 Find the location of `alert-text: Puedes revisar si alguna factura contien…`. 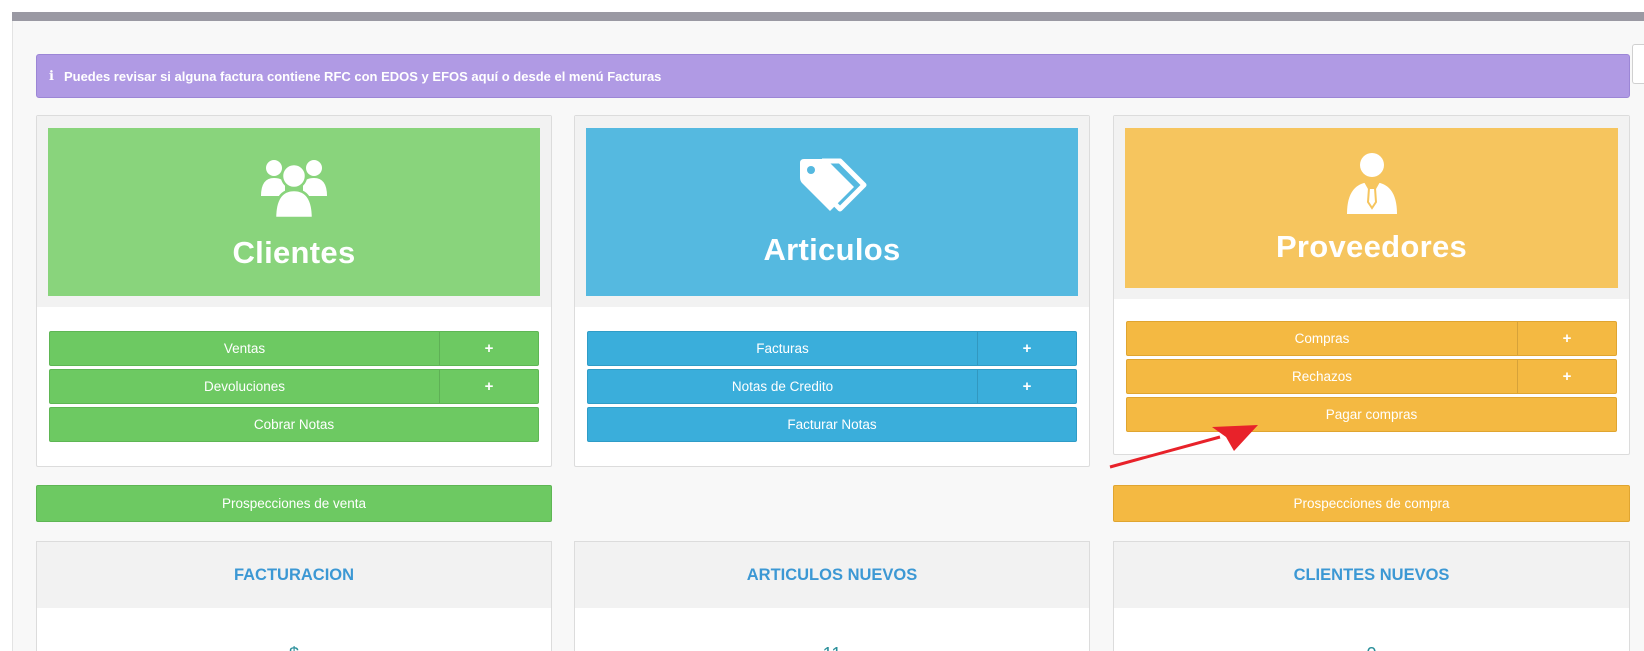

alert-text: Puedes revisar si alguna factura contien… is located at coordinates (362, 76).